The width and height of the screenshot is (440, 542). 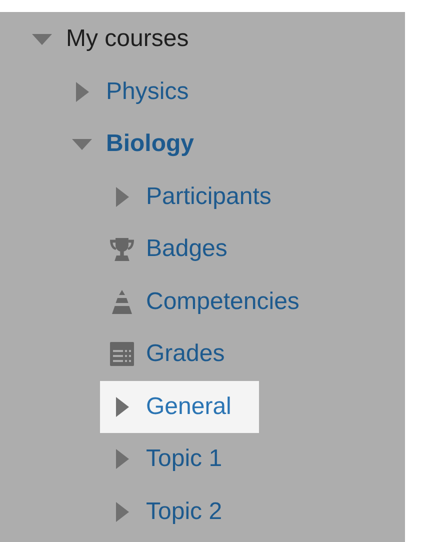 I want to click on tree-item: Grades, so click(x=176, y=354).